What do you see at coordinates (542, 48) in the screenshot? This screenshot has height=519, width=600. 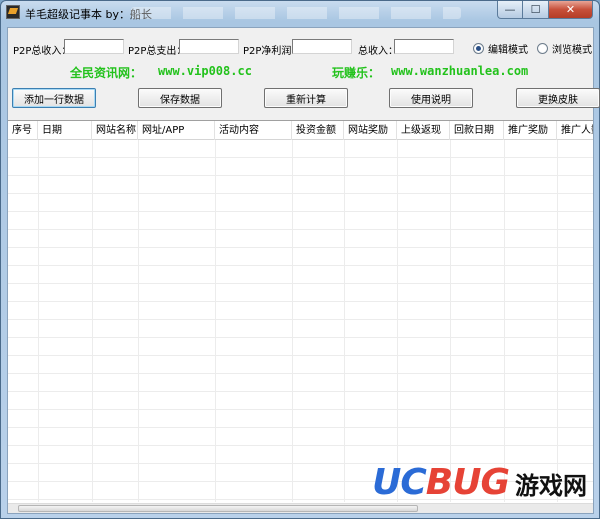 I see `radio-unselected-icon` at bounding box center [542, 48].